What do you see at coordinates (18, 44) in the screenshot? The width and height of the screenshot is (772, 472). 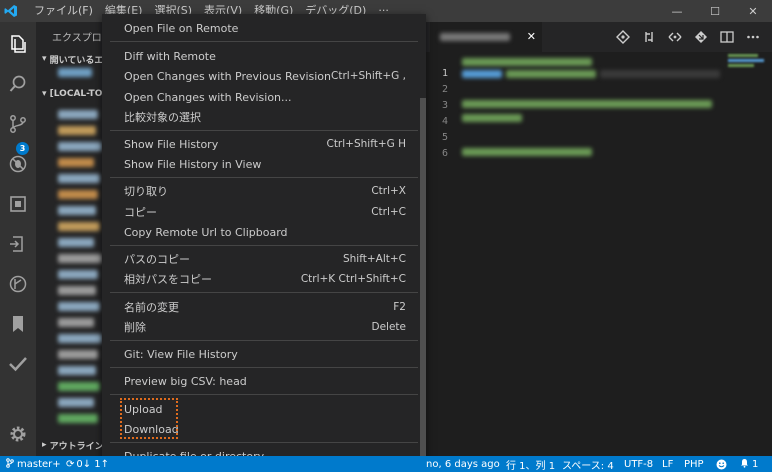 I see `explorer-icon` at bounding box center [18, 44].